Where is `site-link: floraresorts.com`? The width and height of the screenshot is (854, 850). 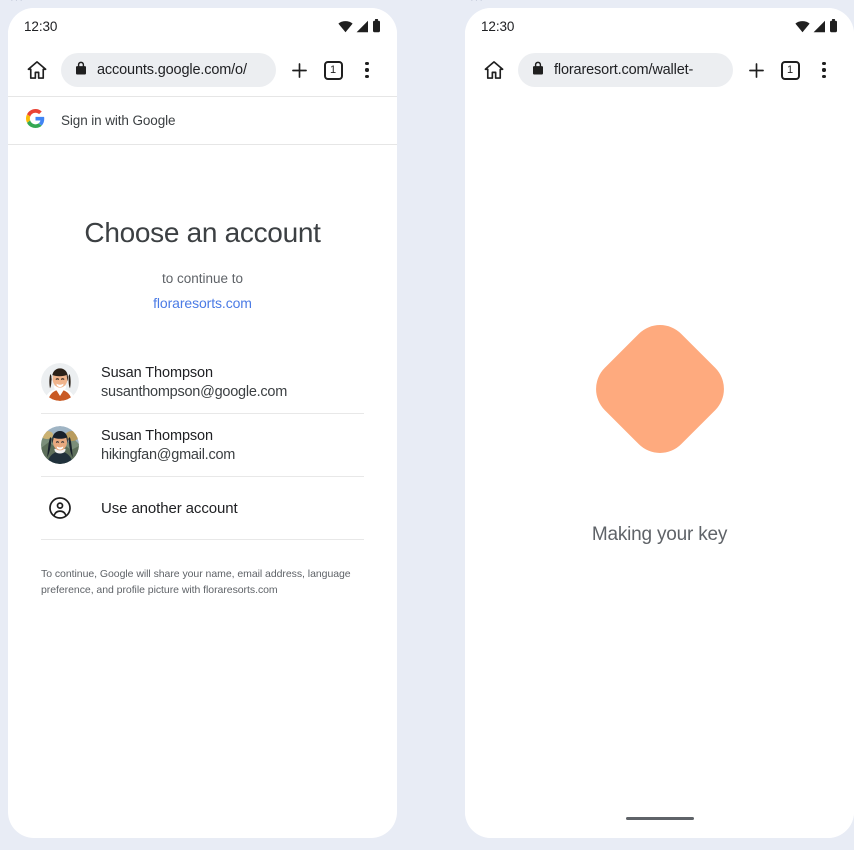
site-link: floraresorts.com is located at coordinates (202, 303).